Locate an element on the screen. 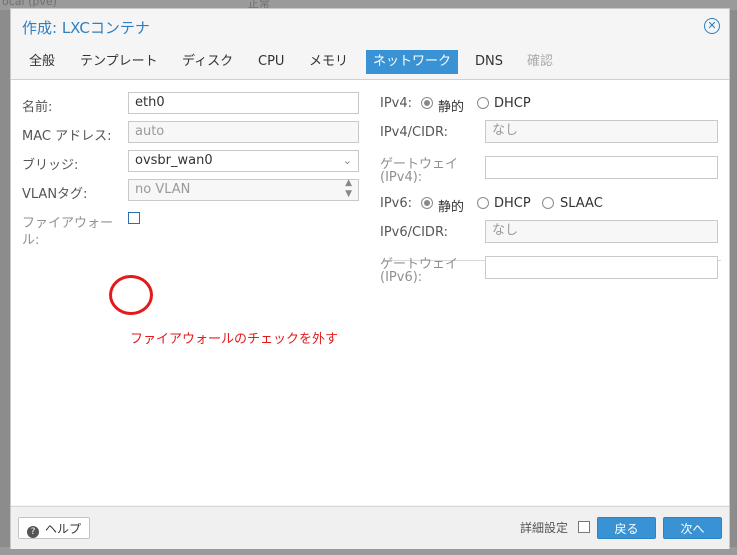  tab-confirm: 確認 is located at coordinates (540, 61).